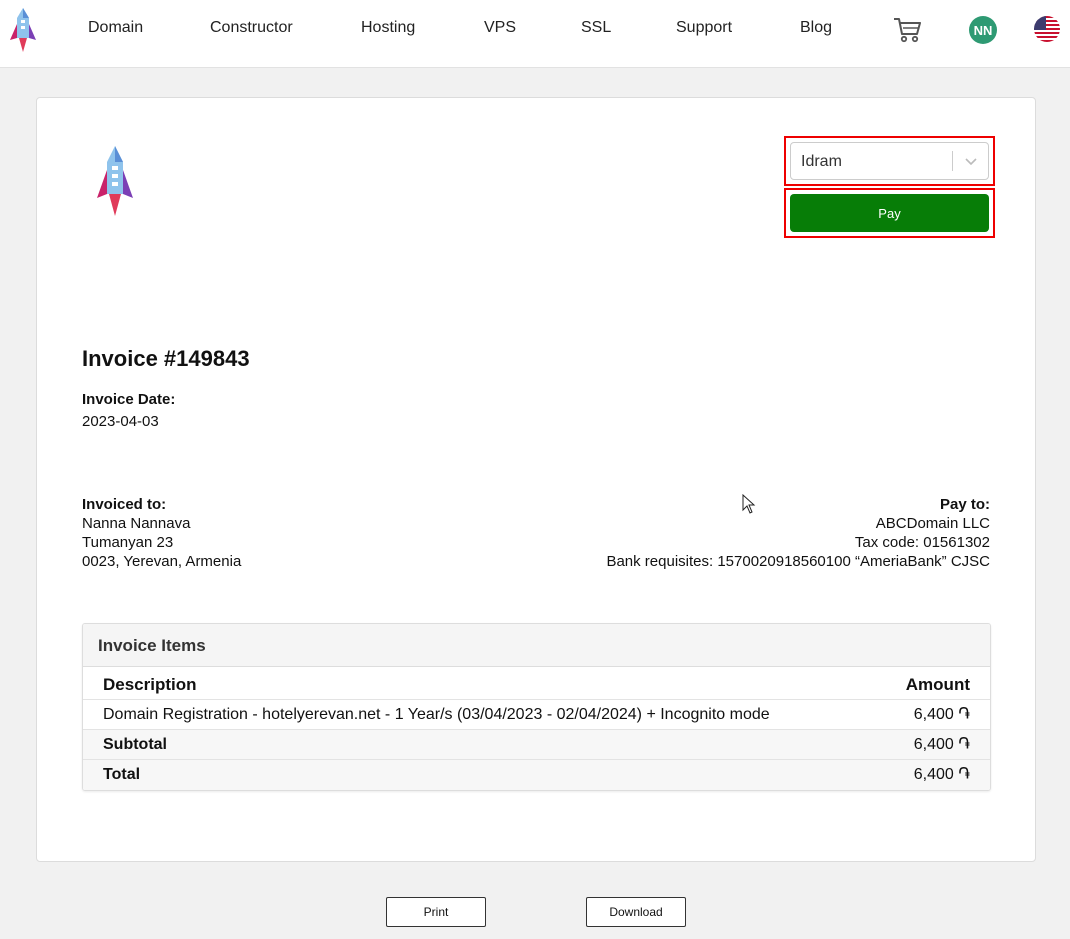 This screenshot has width=1070, height=939. What do you see at coordinates (952, 161) in the screenshot?
I see `select-divider` at bounding box center [952, 161].